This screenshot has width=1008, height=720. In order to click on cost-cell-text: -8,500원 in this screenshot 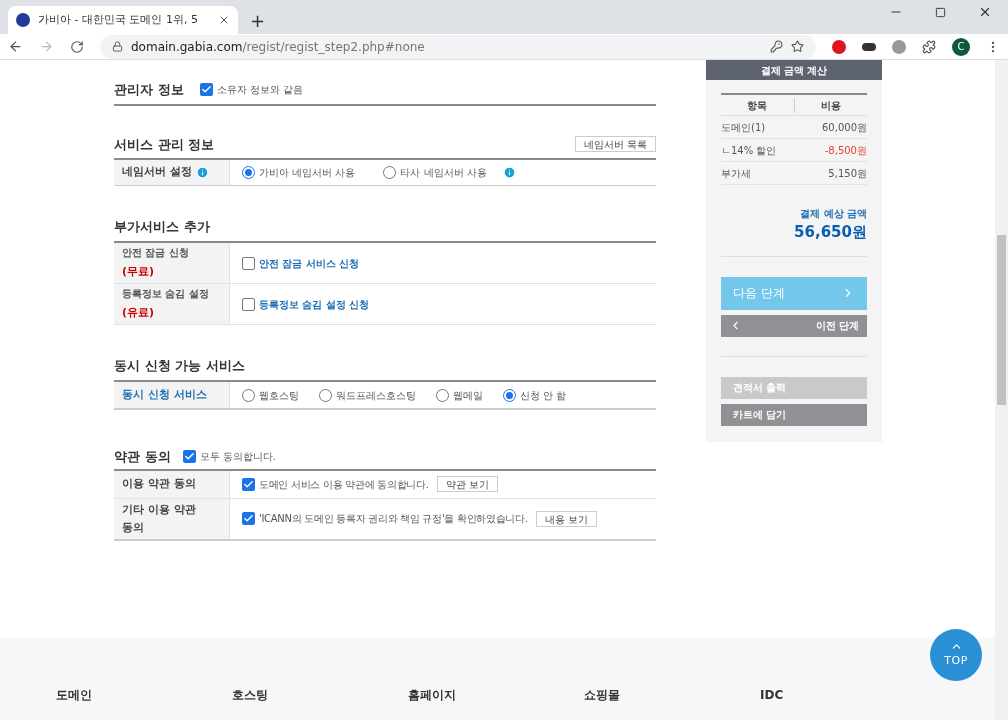, I will do `click(845, 150)`.